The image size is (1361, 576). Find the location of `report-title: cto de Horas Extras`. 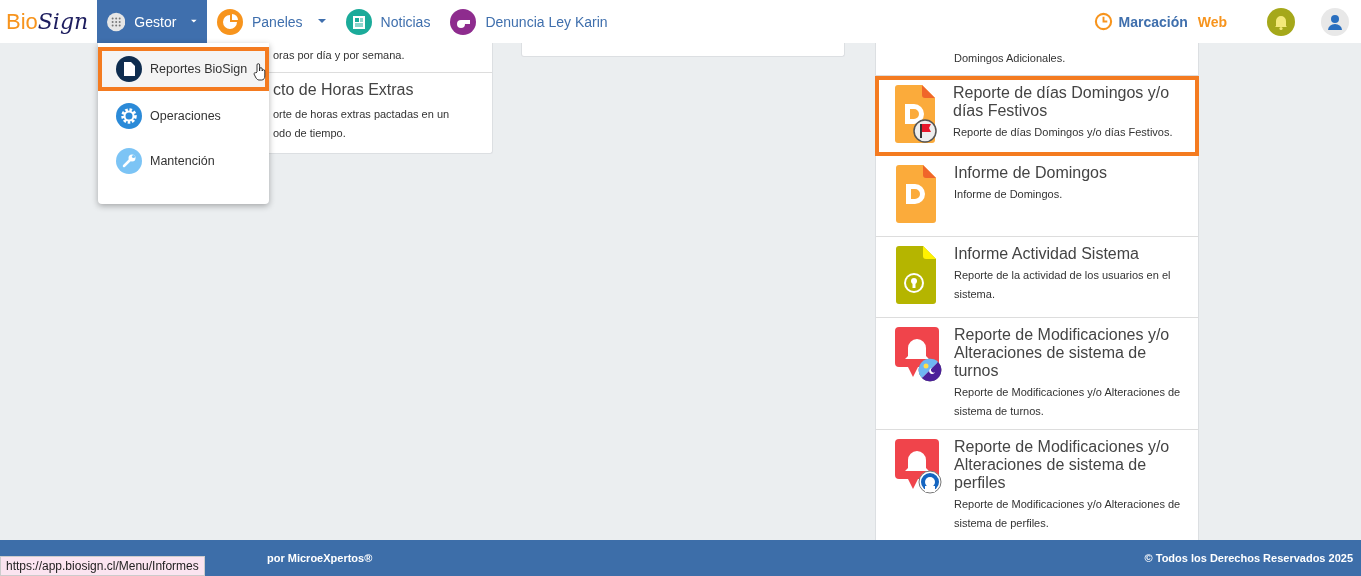

report-title: cto de Horas Extras is located at coordinates (377, 90).